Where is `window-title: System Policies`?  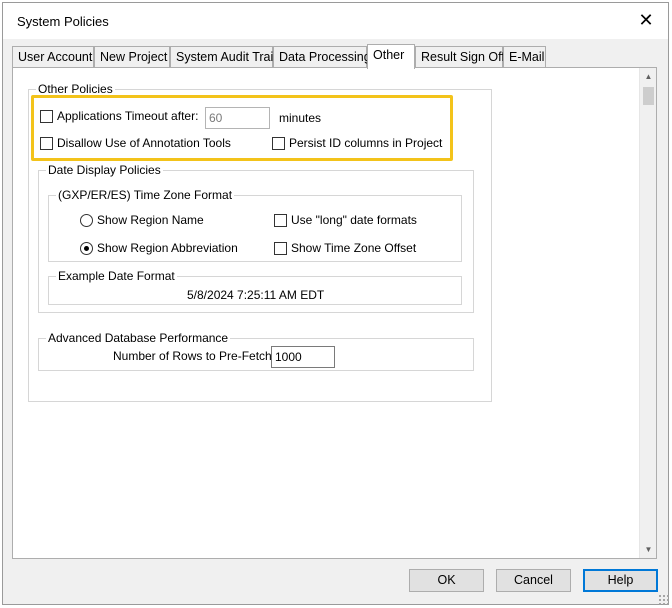 window-title: System Policies is located at coordinates (63, 21).